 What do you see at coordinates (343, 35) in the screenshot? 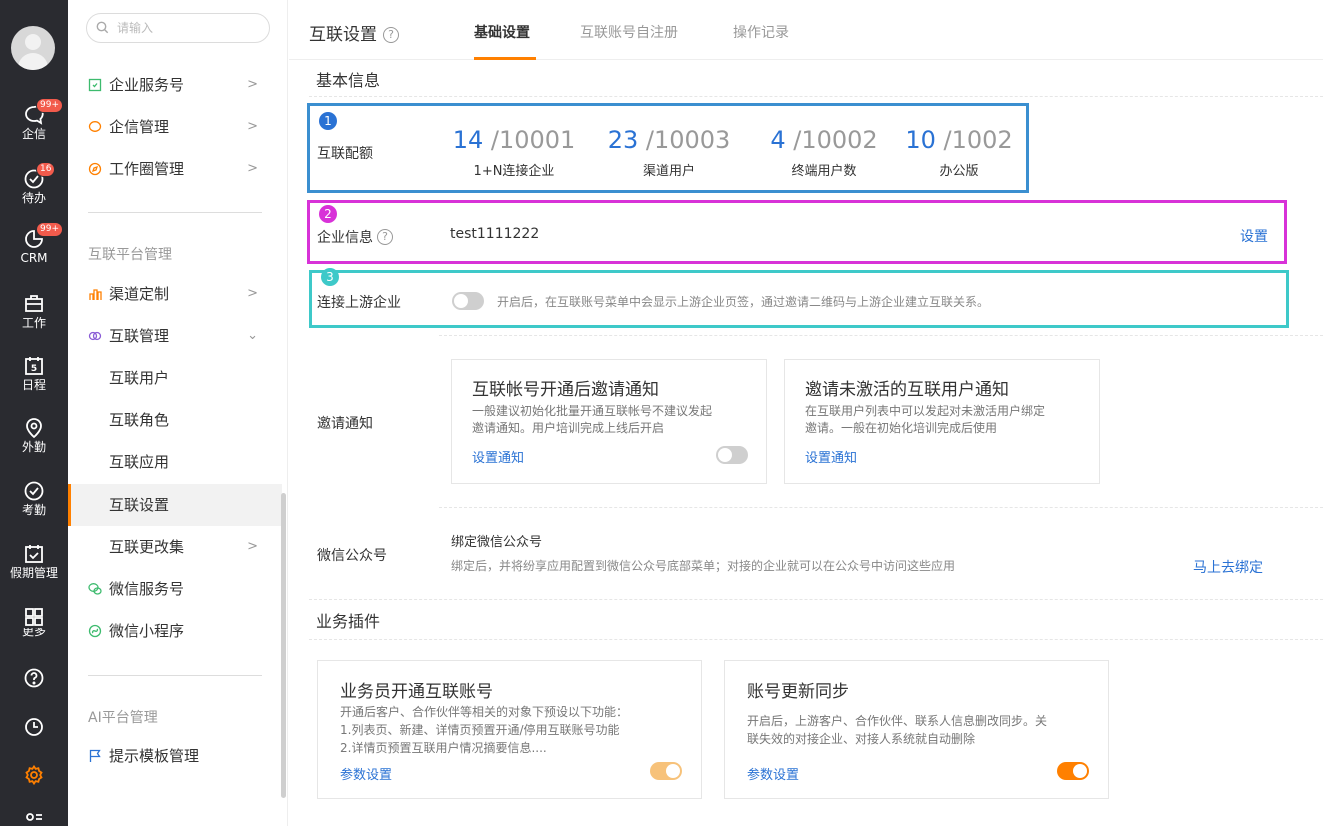
I see `page-title-text: 互联设置` at bounding box center [343, 35].